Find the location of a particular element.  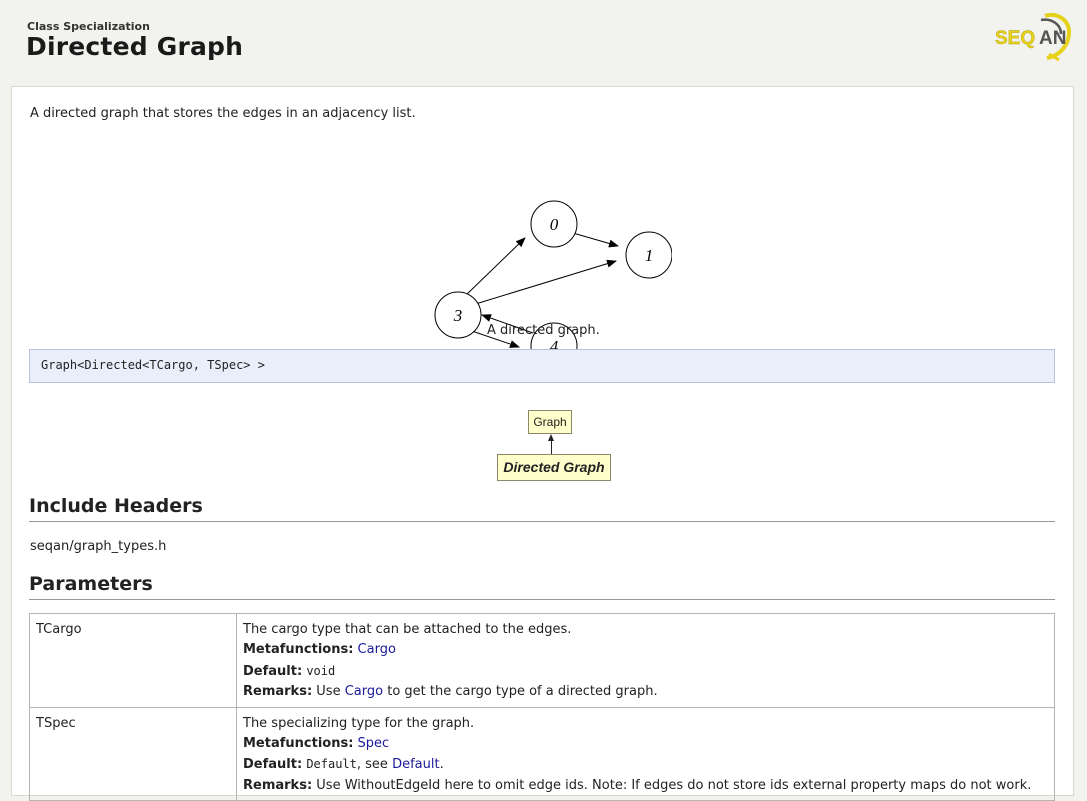

include-file: seqan/graph_types.h is located at coordinates (98, 546).